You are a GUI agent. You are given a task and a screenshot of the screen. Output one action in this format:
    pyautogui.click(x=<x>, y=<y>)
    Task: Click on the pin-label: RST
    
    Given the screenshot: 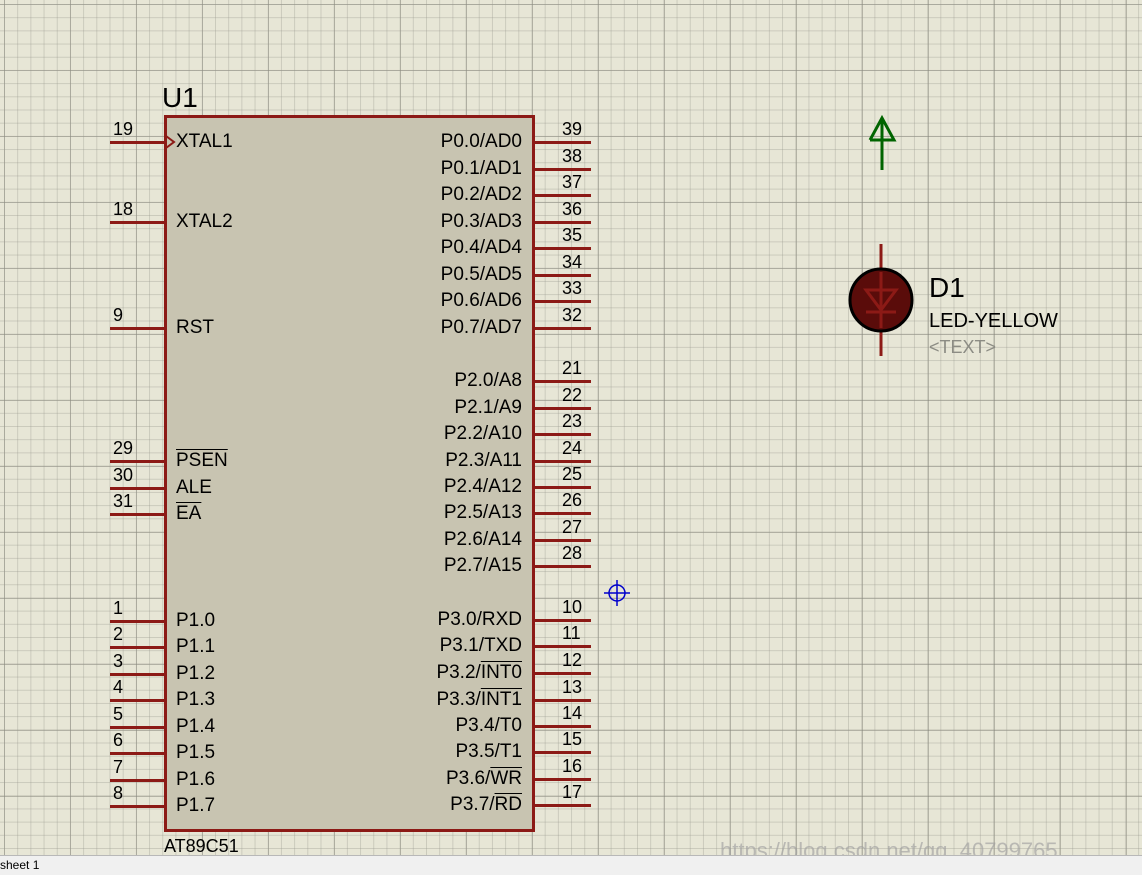 What is the action you would take?
    pyautogui.click(x=195, y=327)
    